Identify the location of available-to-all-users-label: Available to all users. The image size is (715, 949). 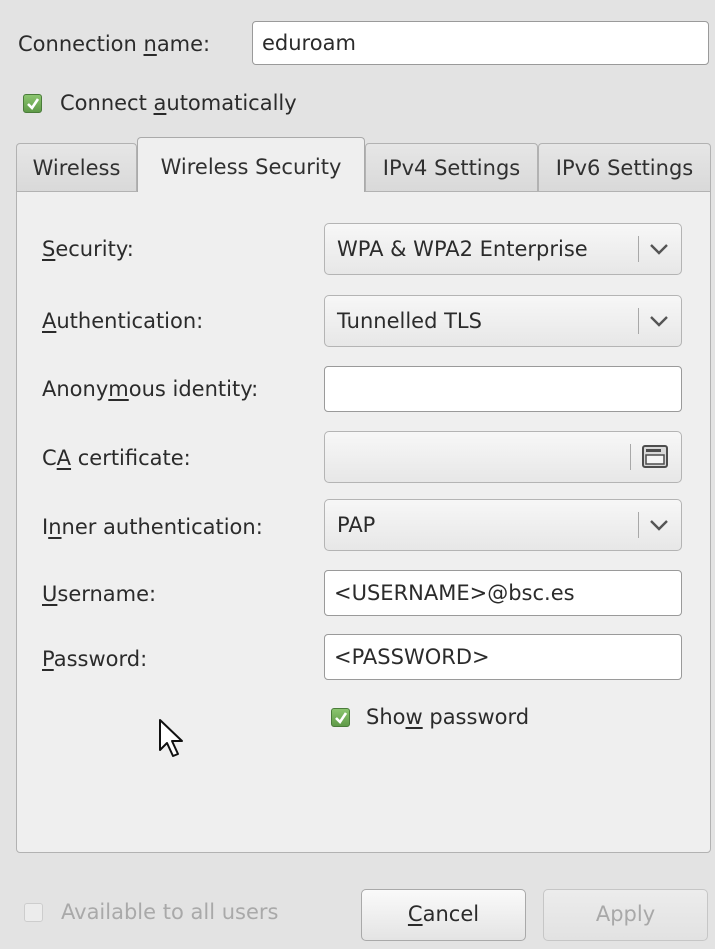
(169, 912).